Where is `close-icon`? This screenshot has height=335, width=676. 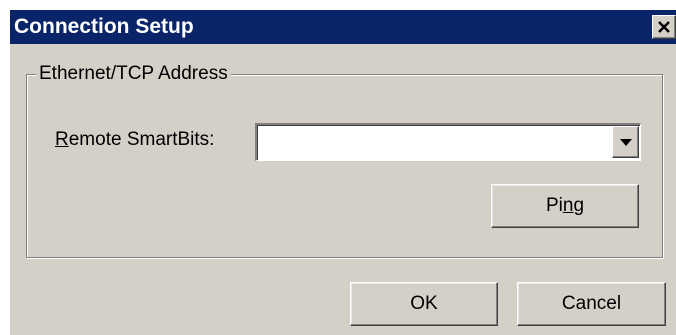 close-icon is located at coordinates (664, 27).